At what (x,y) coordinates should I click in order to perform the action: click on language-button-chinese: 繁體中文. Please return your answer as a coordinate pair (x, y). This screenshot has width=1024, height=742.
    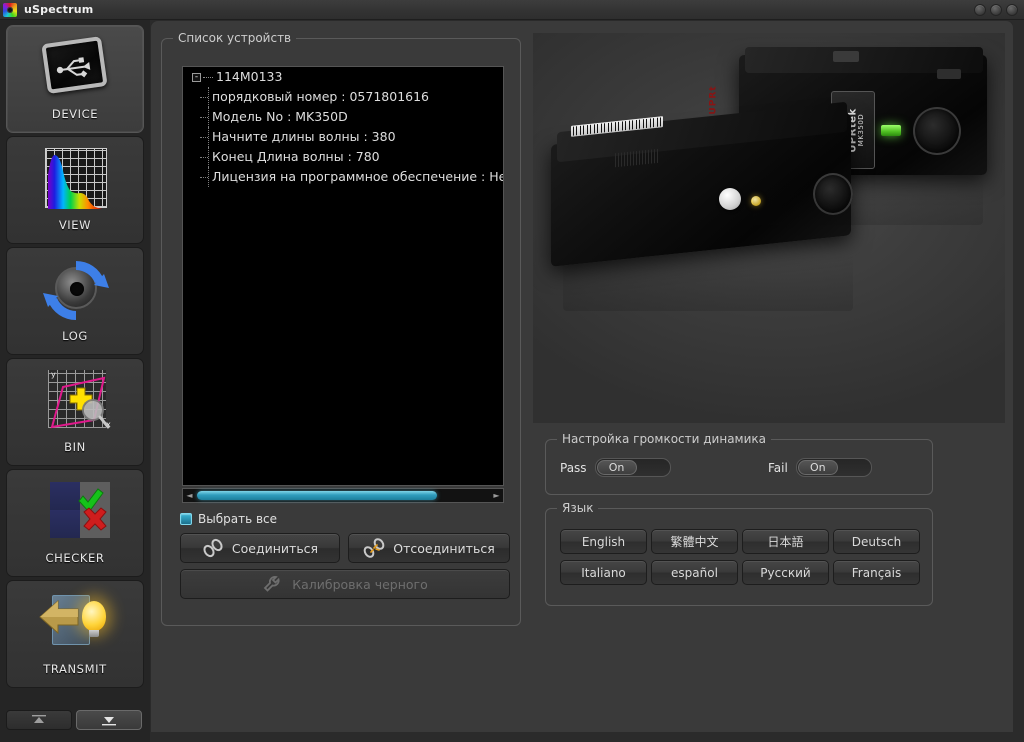
    Looking at the image, I should click on (694, 541).